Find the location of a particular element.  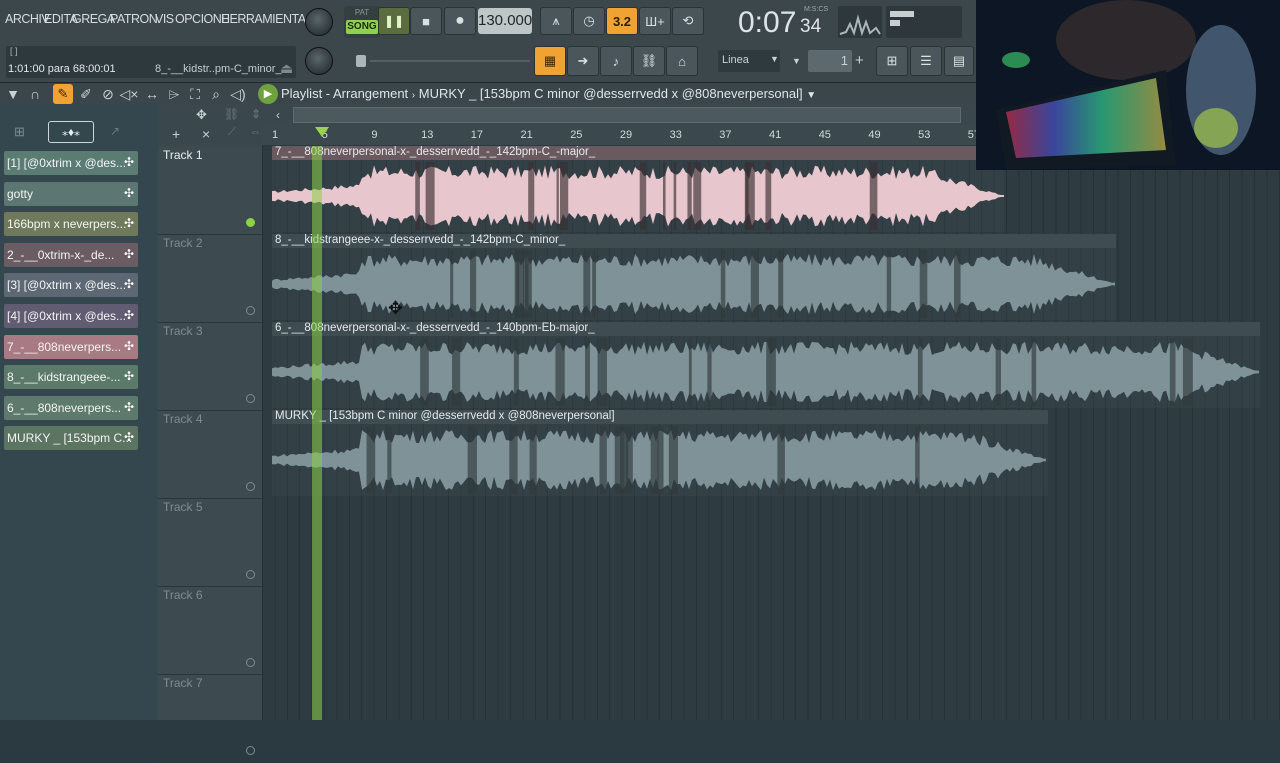

oscilloscope-icon is located at coordinates (860, 25).